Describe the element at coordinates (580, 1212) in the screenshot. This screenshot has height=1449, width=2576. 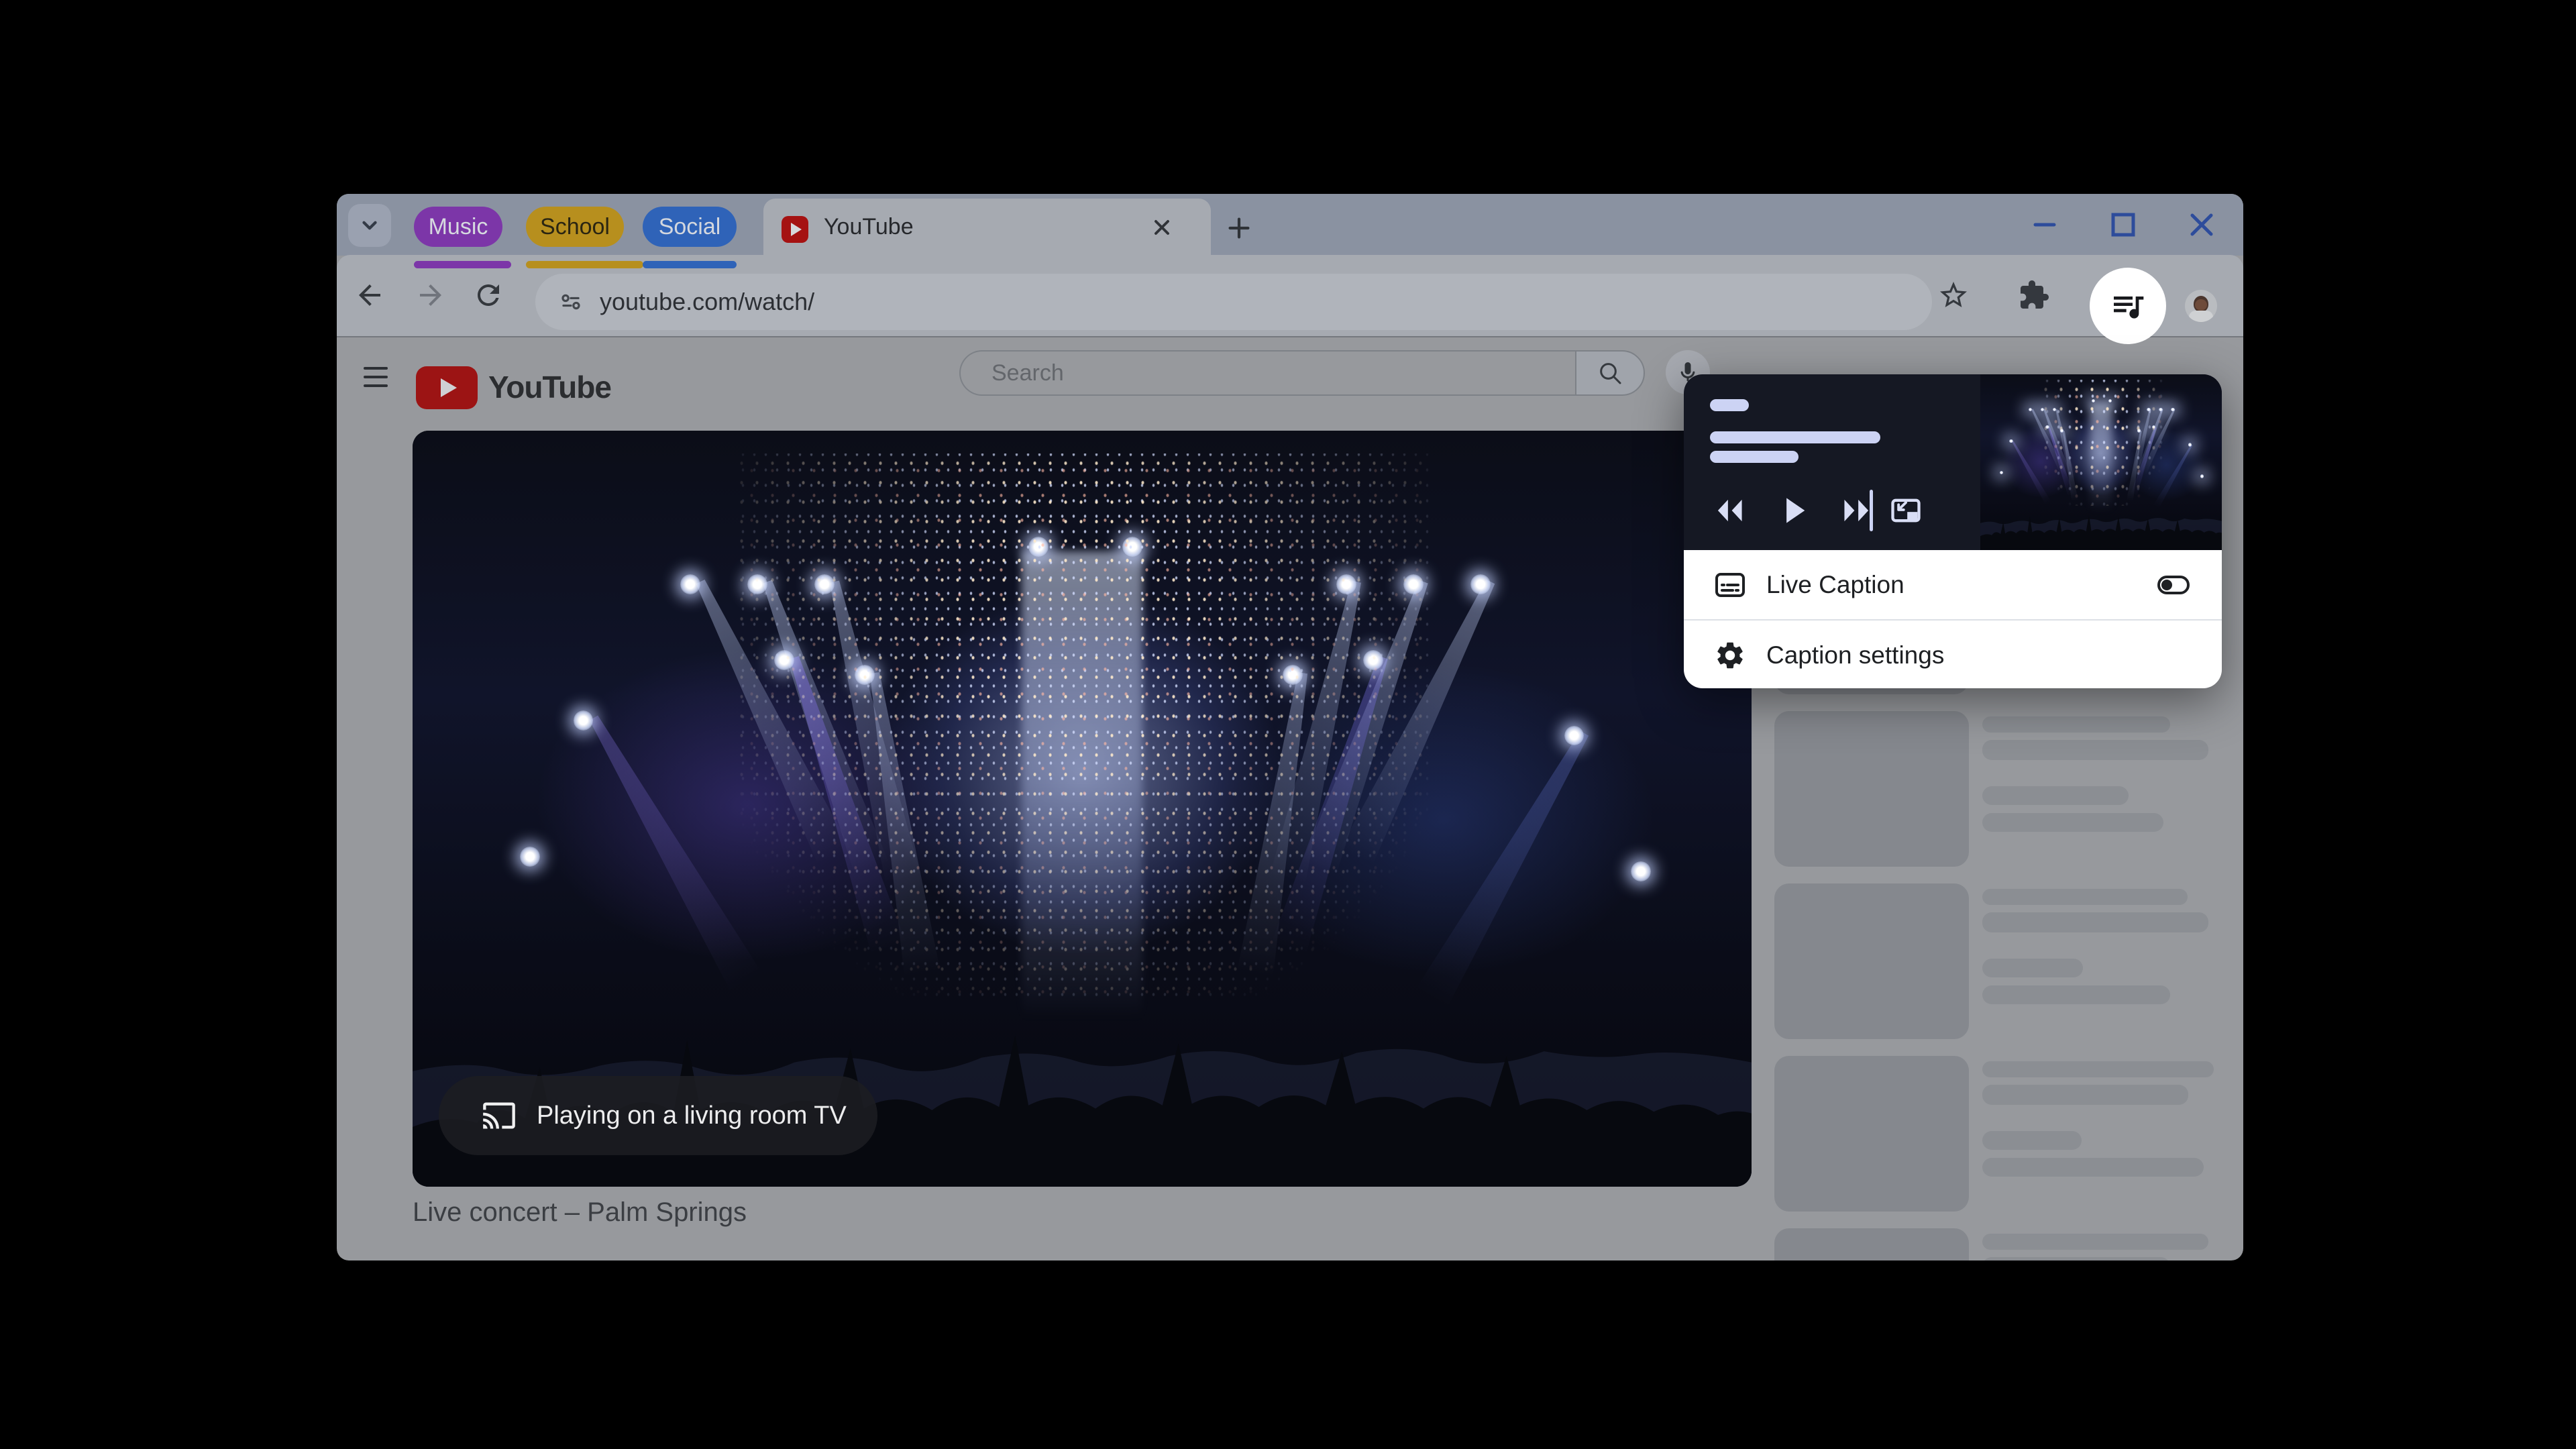
I see `video-title: Live concert – Palm Springs` at that location.